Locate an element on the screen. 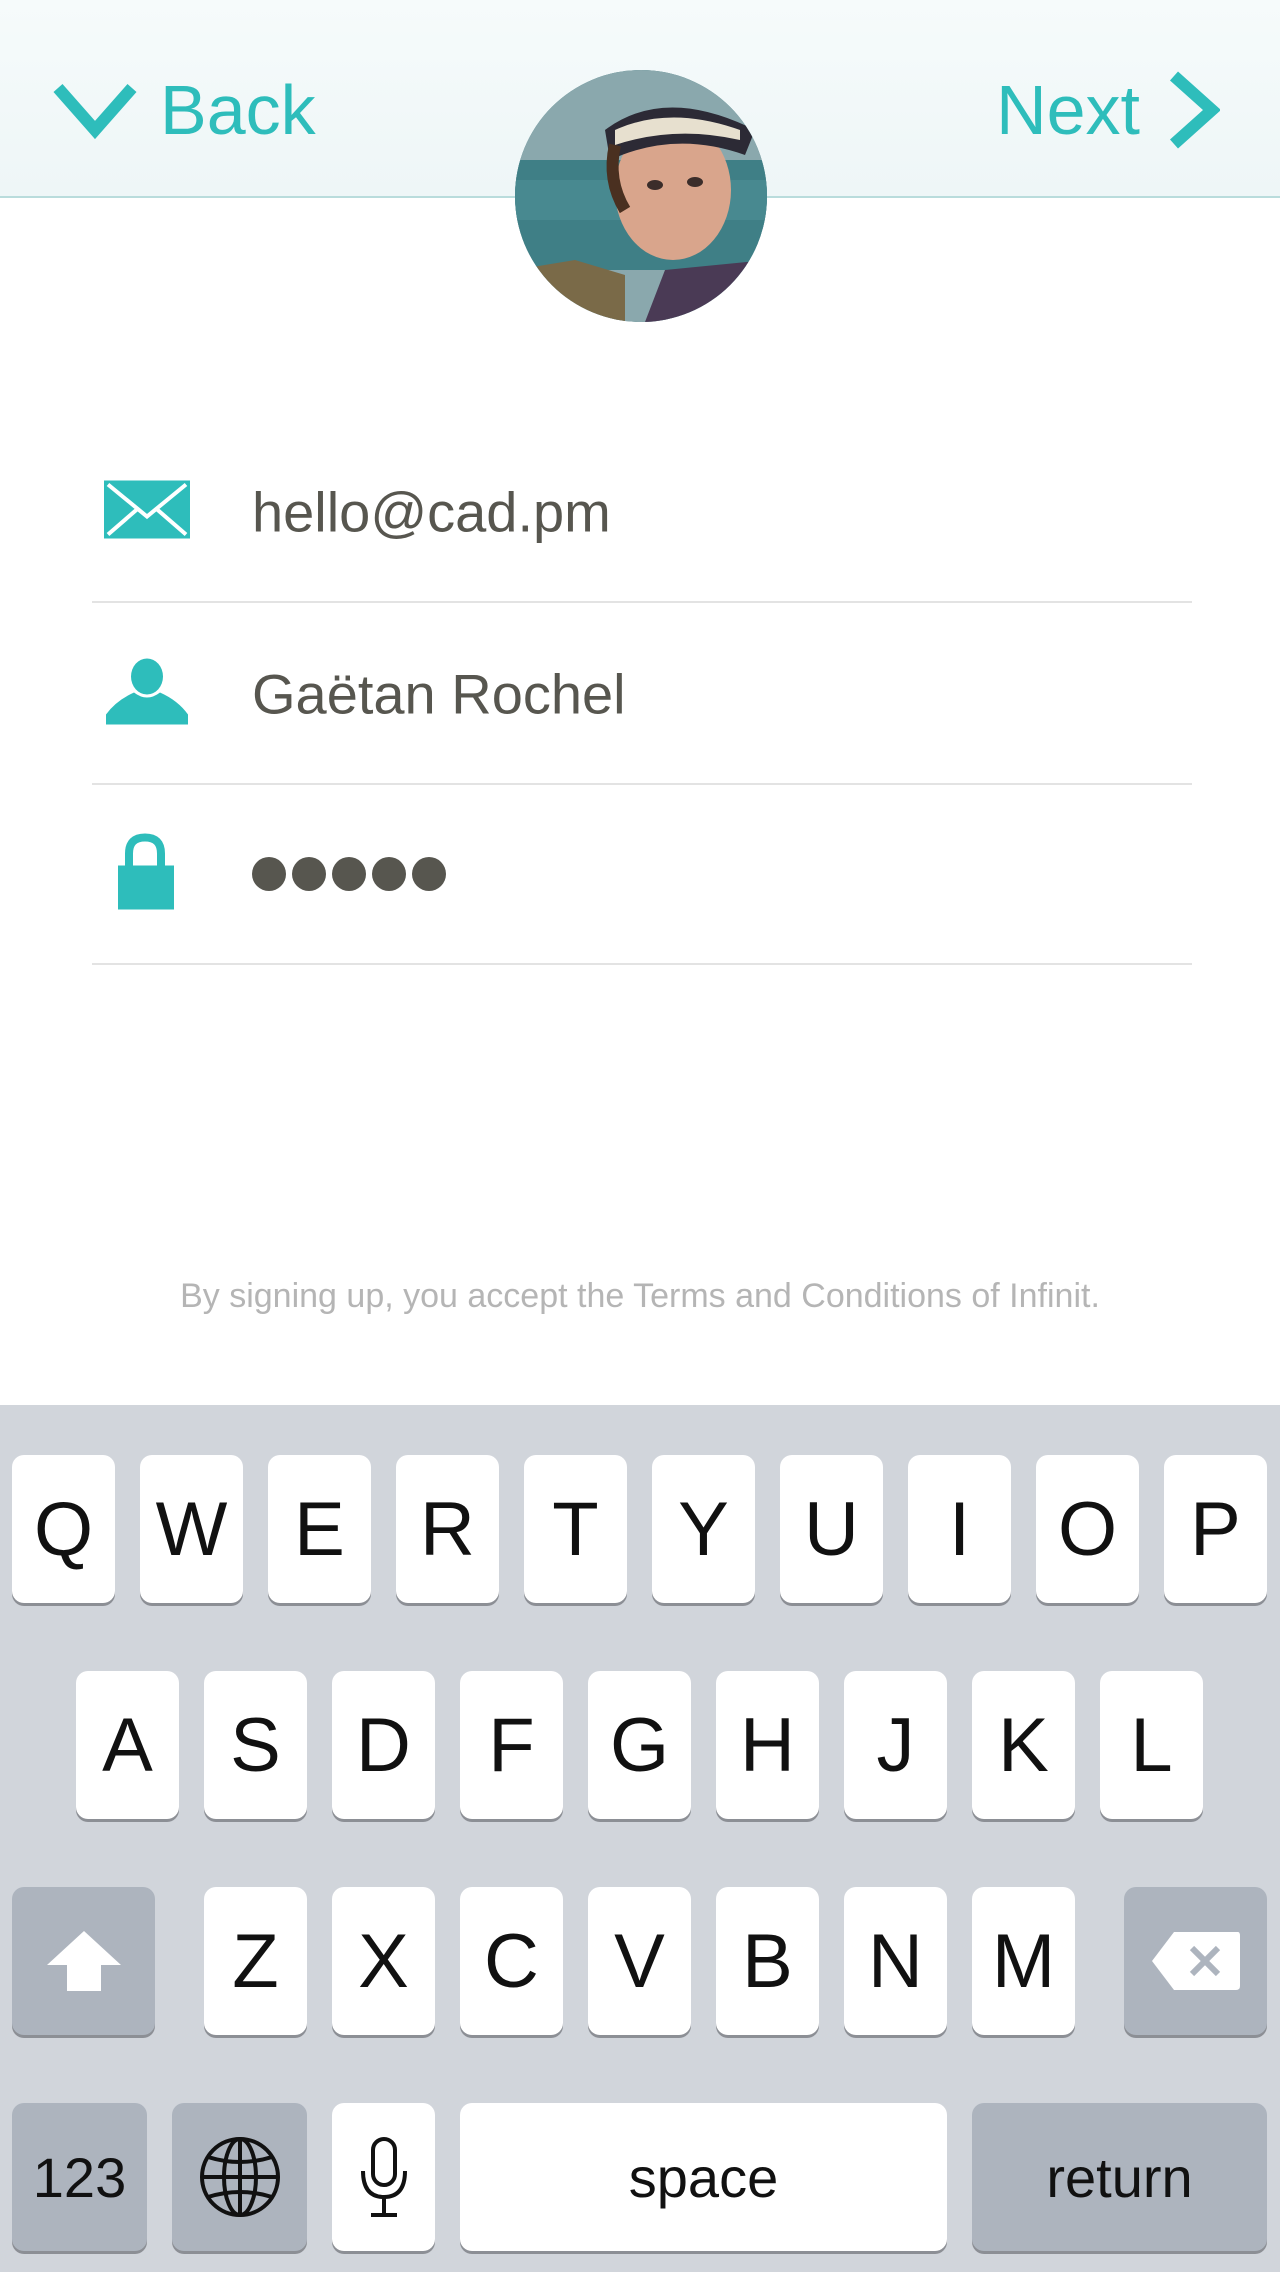 Image resolution: width=1280 pixels, height=2272 pixels. profile-photo is located at coordinates (641, 196).